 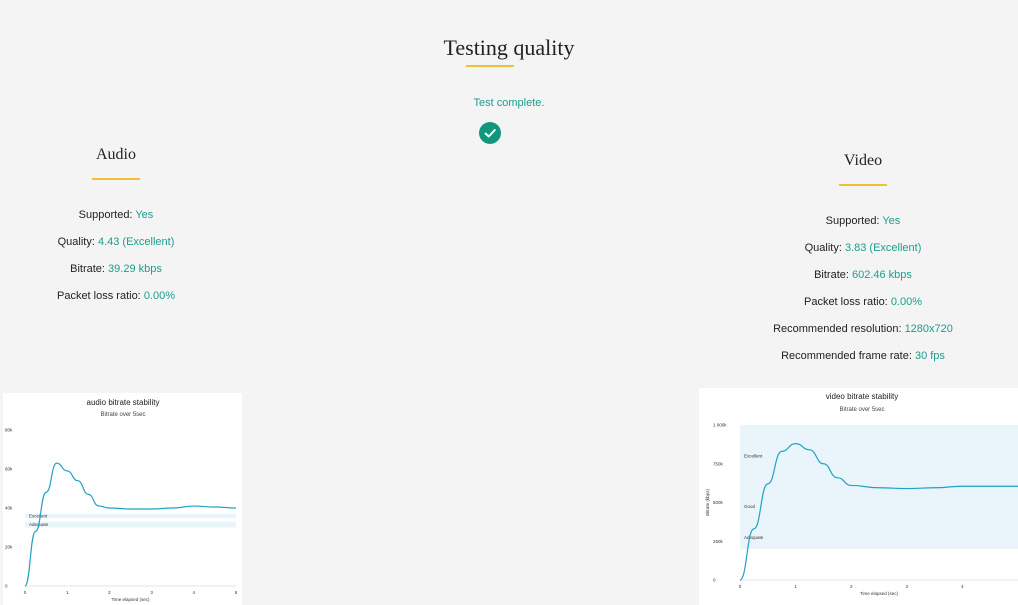 What do you see at coordinates (795, 586) in the screenshot?
I see `video-x-tick: 1` at bounding box center [795, 586].